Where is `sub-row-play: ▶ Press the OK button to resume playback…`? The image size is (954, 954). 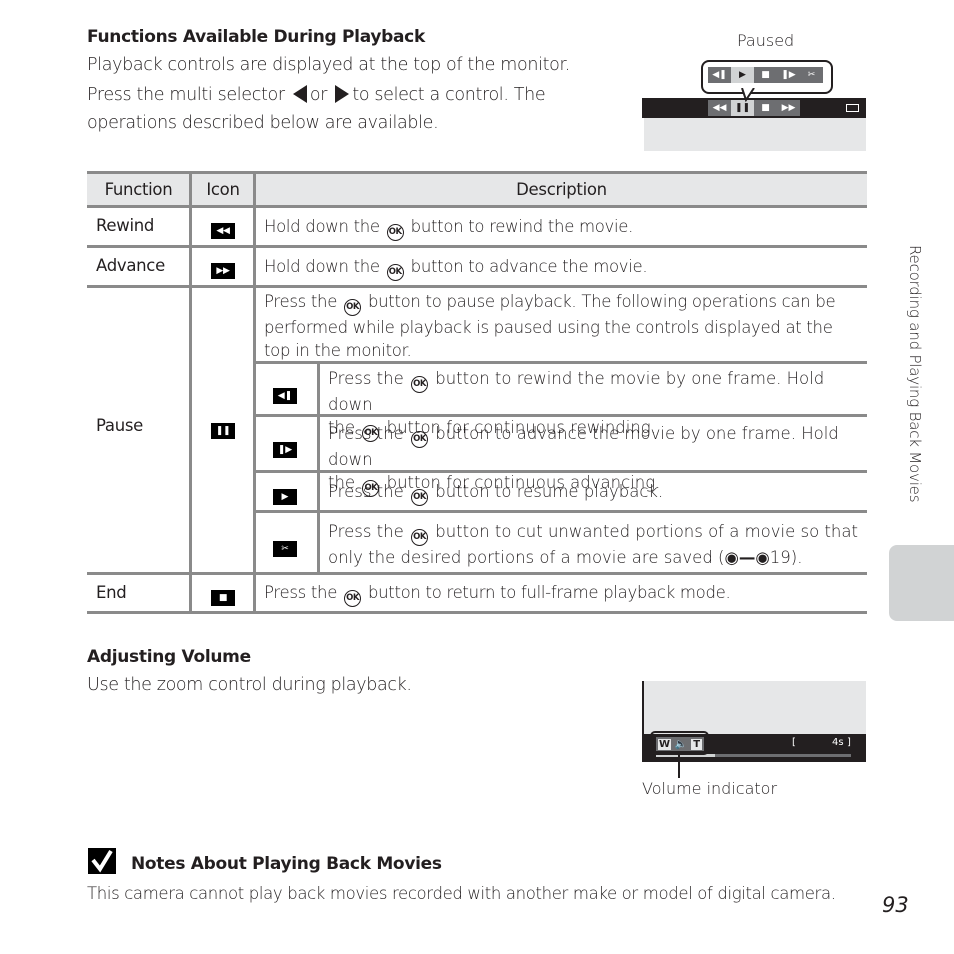 sub-row-play: ▶ Press the OK button to resume playback… is located at coordinates (561, 493).